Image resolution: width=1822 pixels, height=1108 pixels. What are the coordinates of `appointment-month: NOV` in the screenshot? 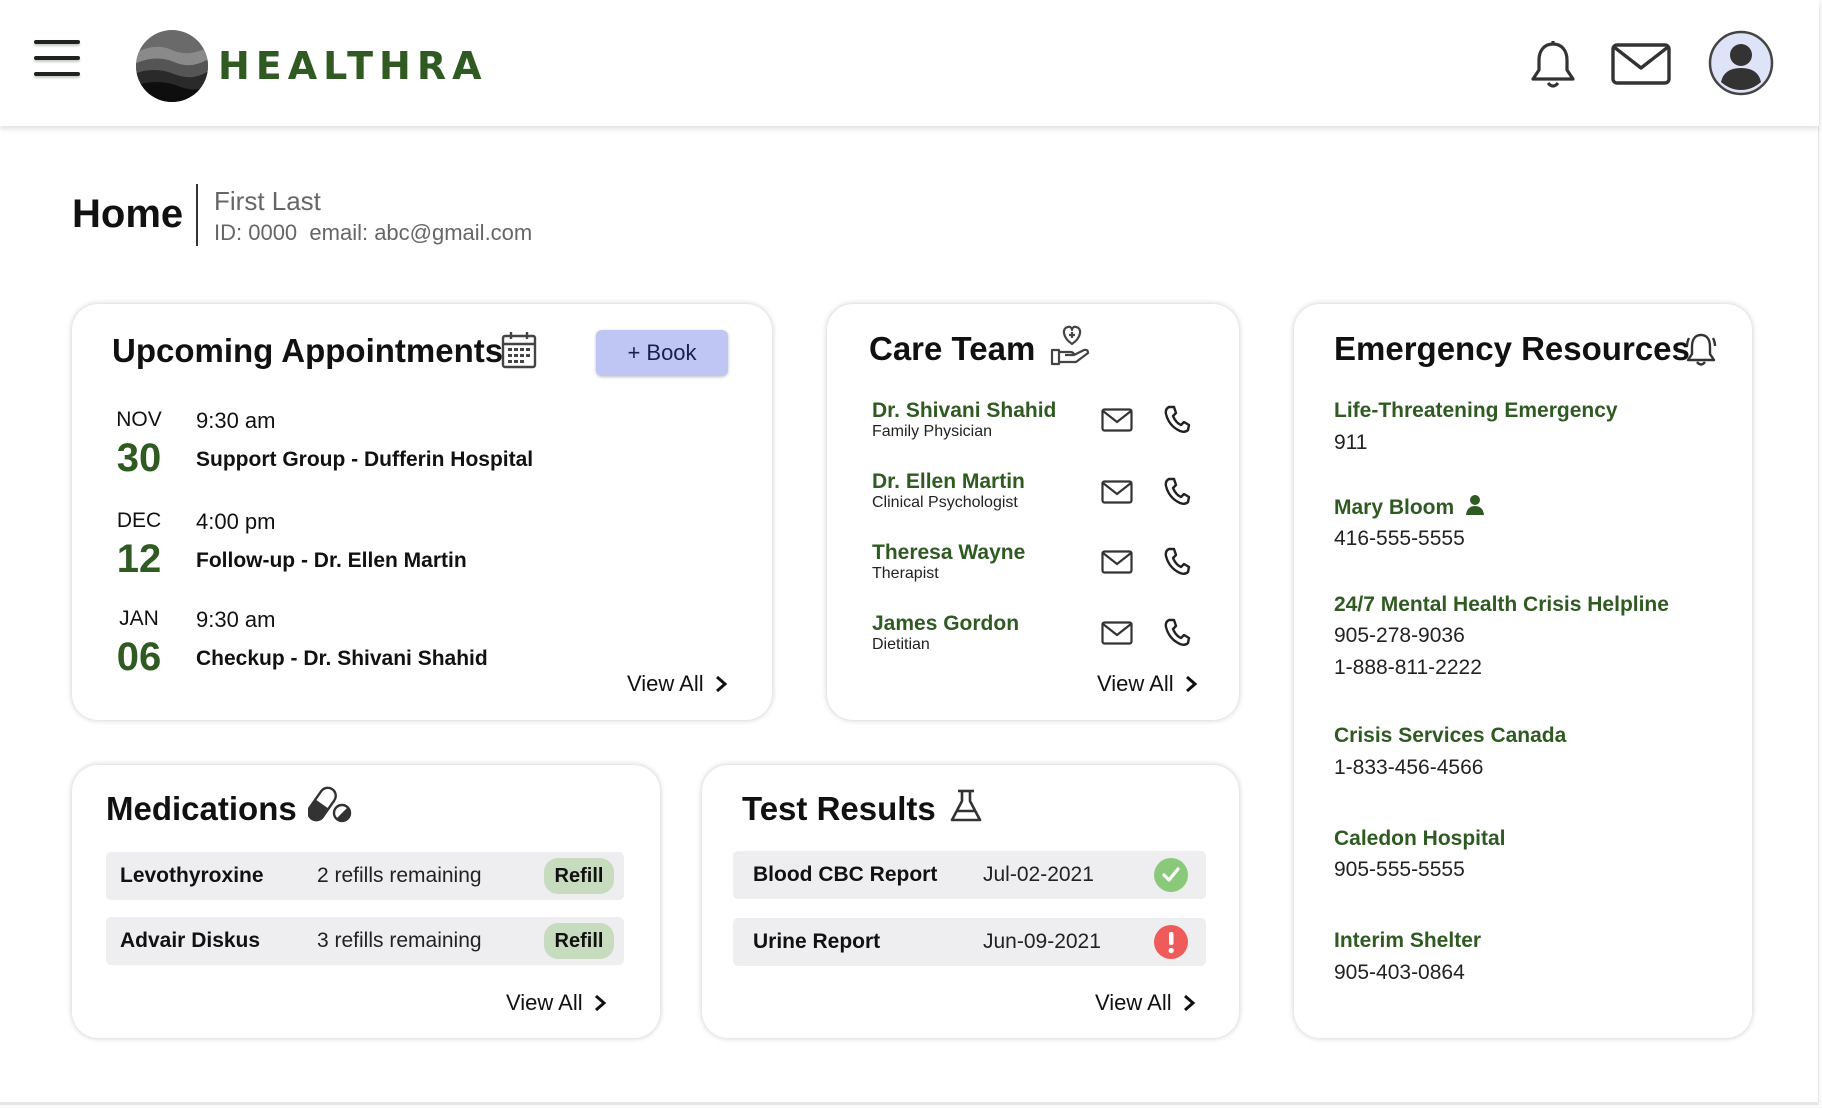 It's located at (139, 419).